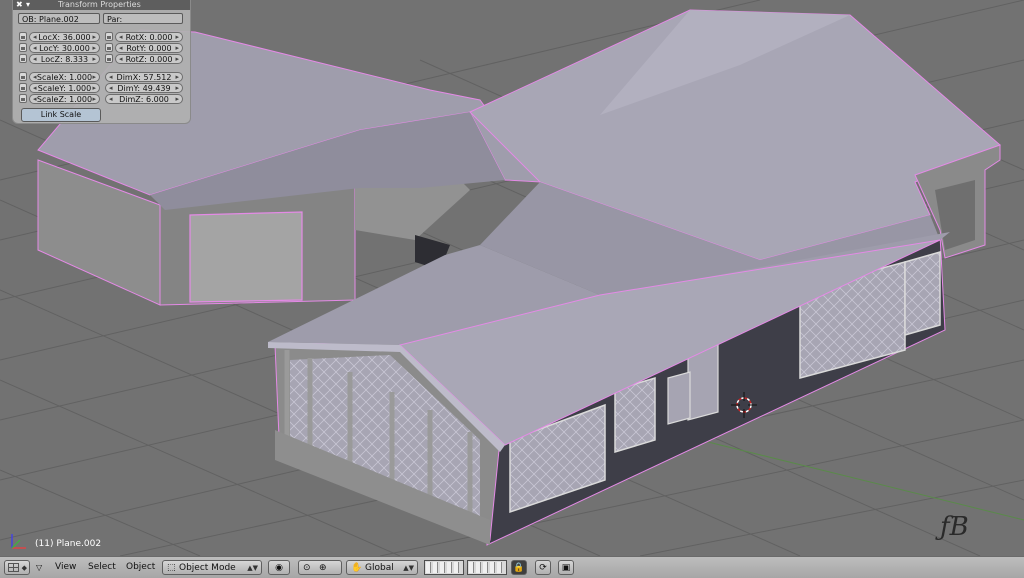  What do you see at coordinates (144, 99) in the screenshot?
I see `dim-z-field: ◂ DimZ: 6.000 ▸` at bounding box center [144, 99].